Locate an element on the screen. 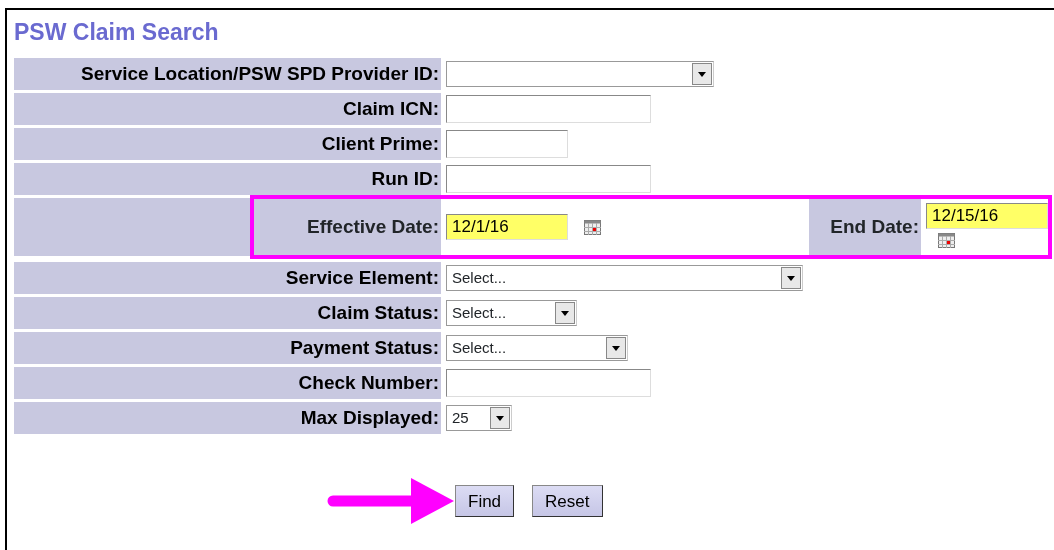  find-button: Find is located at coordinates (485, 501).